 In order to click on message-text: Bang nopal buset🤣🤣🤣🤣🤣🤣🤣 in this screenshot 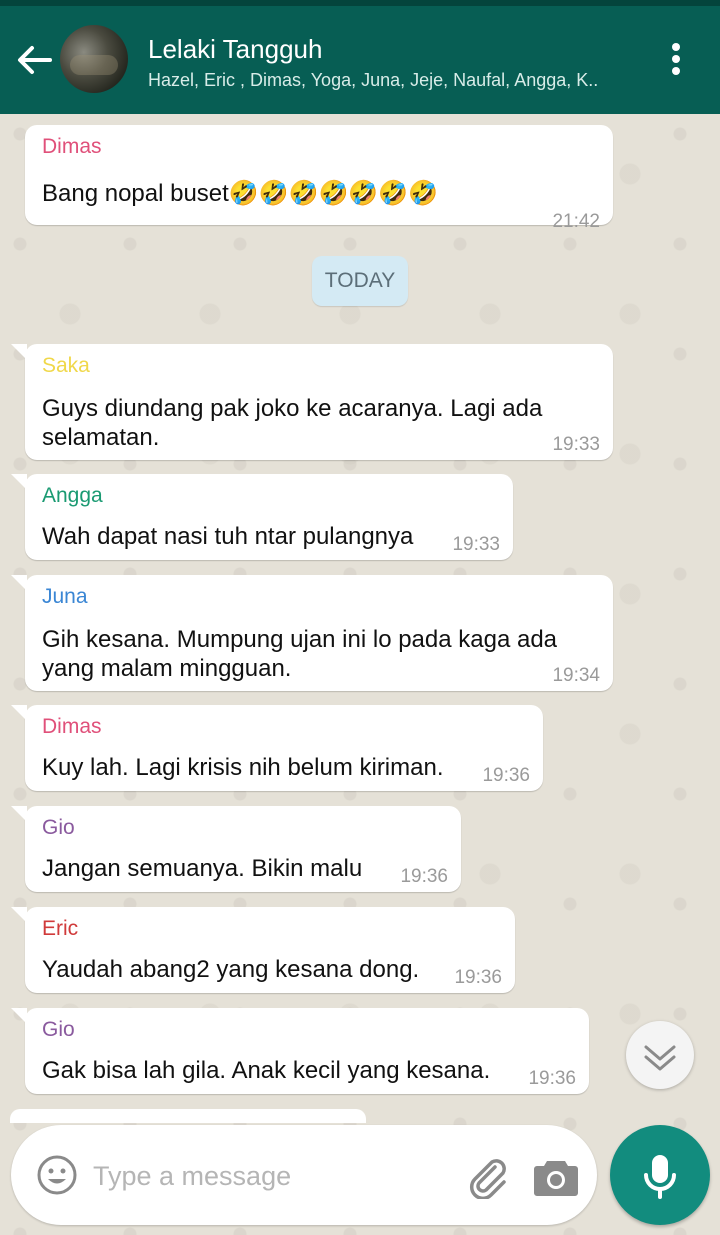, I will do `click(240, 193)`.